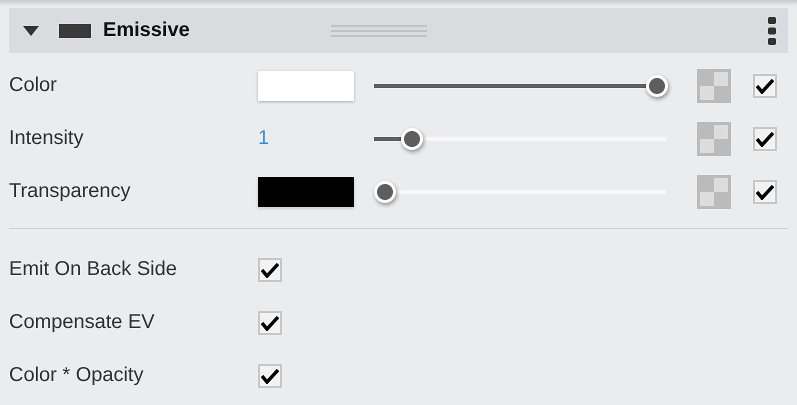 Image resolution: width=797 pixels, height=405 pixels. Describe the element at coordinates (378, 31) in the screenshot. I see `drag-handle-icon` at that location.